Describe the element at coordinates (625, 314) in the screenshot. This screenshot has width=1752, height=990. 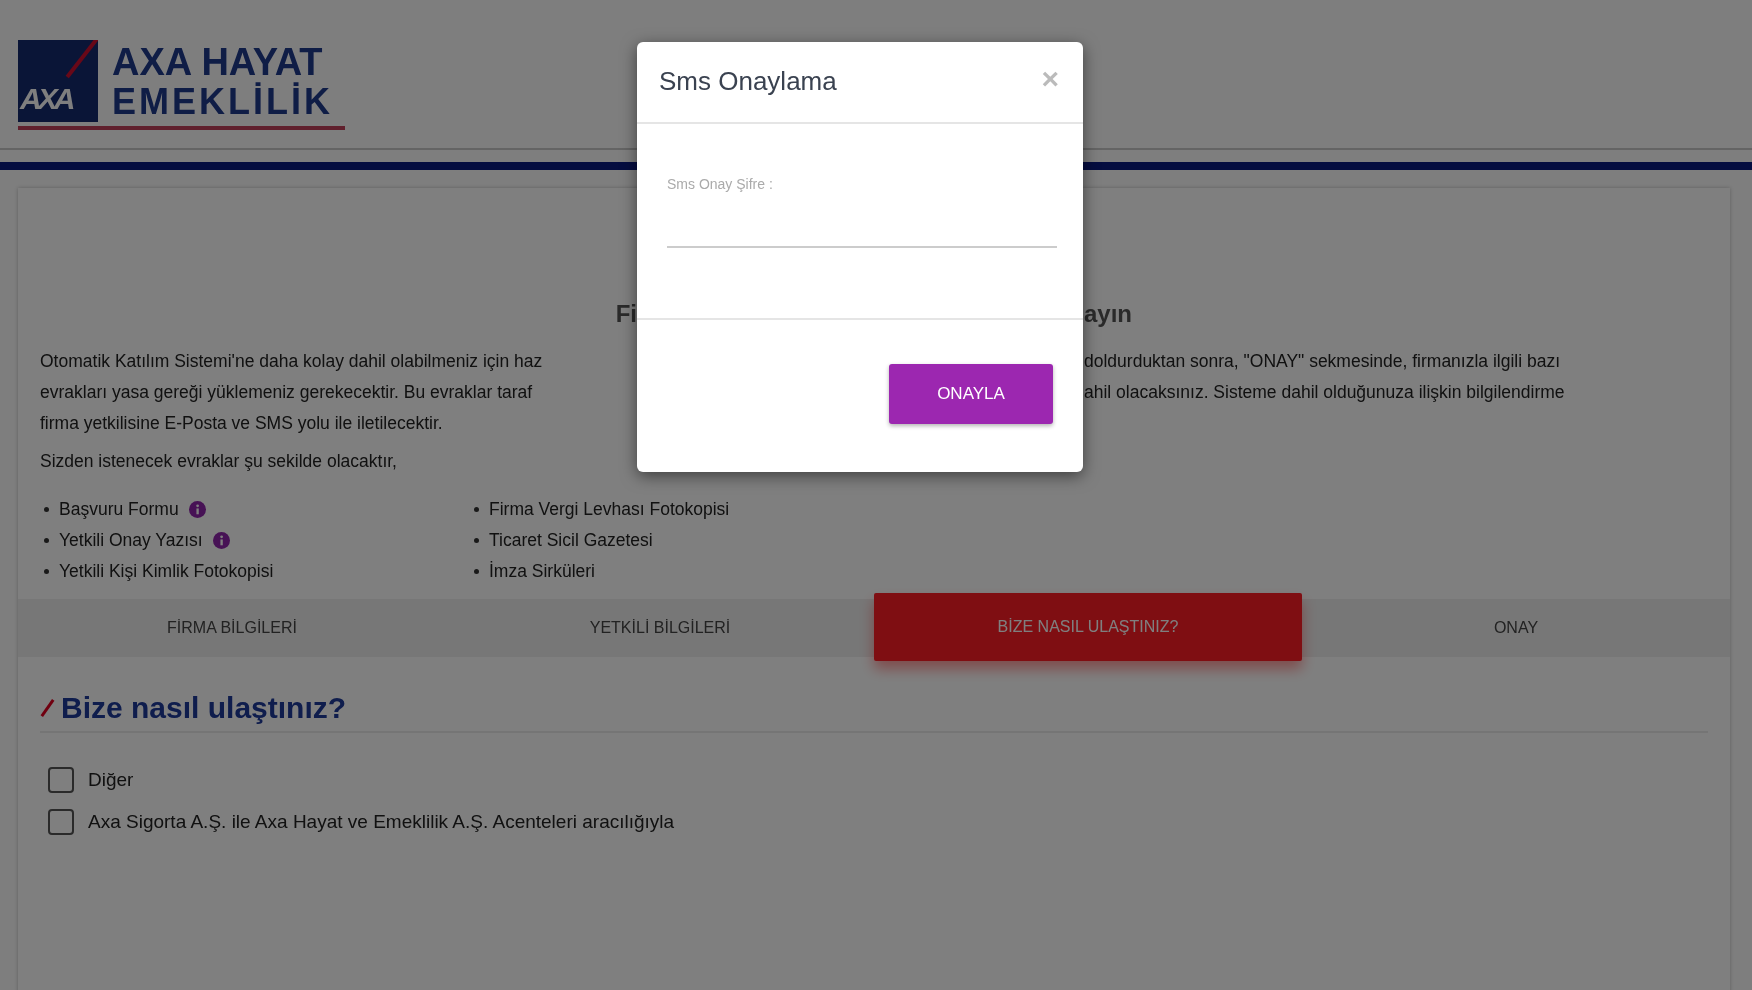
I see `page-title: Fi` at that location.